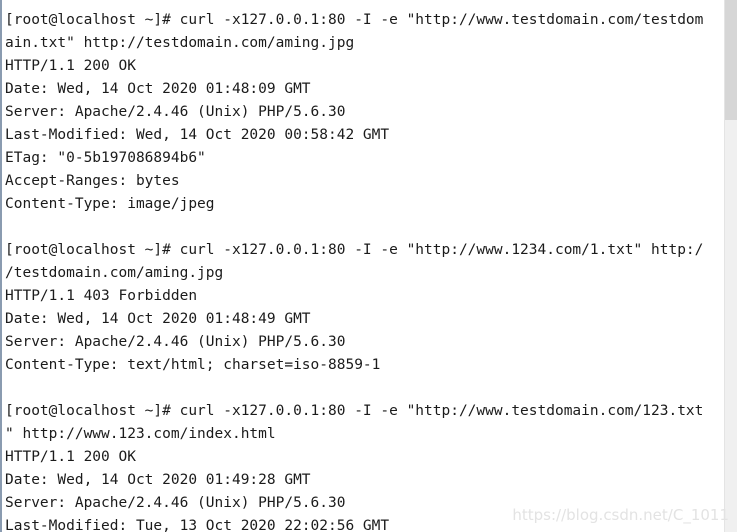 The image size is (737, 532). What do you see at coordinates (105, 158) in the screenshot?
I see `terminal-line: ETag: "0-5b197086894b6"` at bounding box center [105, 158].